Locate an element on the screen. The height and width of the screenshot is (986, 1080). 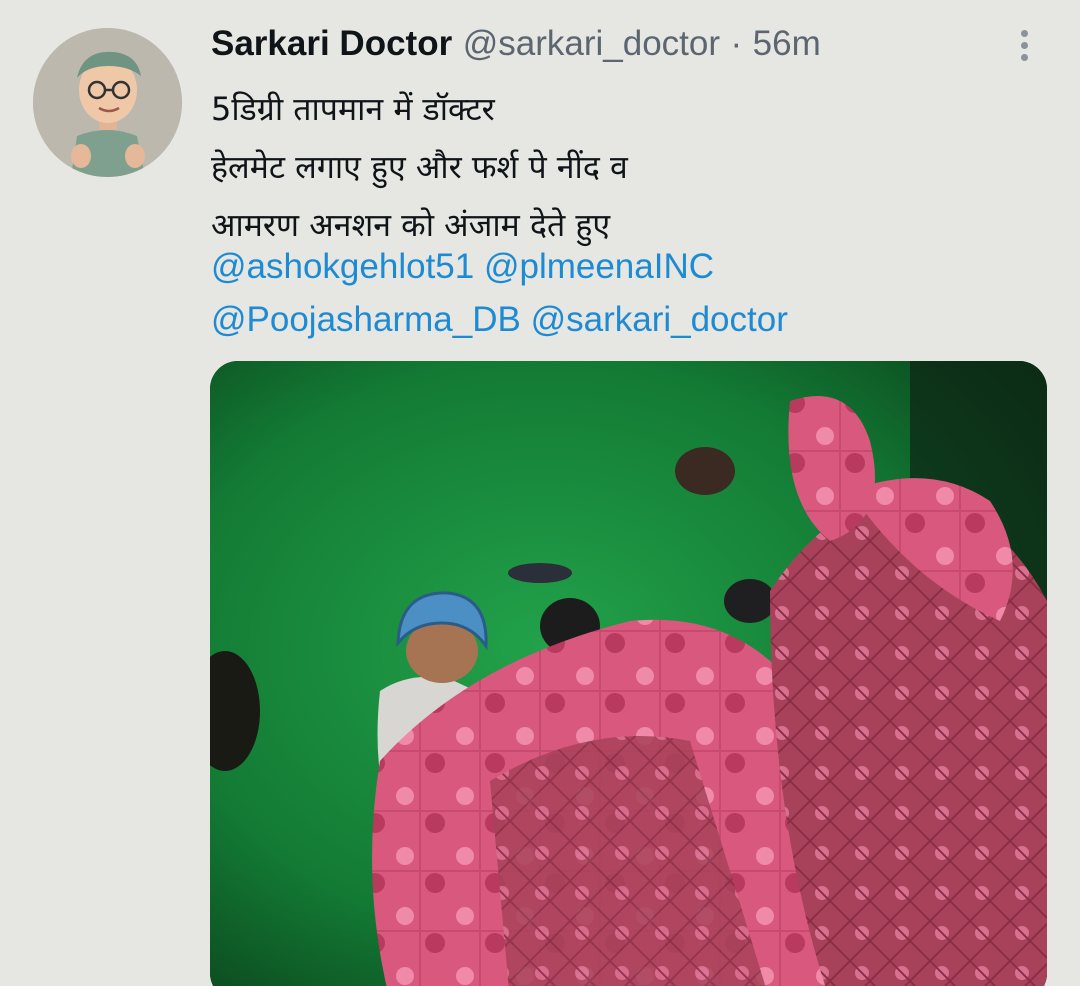
mention-link: @sarkari_doctor is located at coordinates (659, 319).